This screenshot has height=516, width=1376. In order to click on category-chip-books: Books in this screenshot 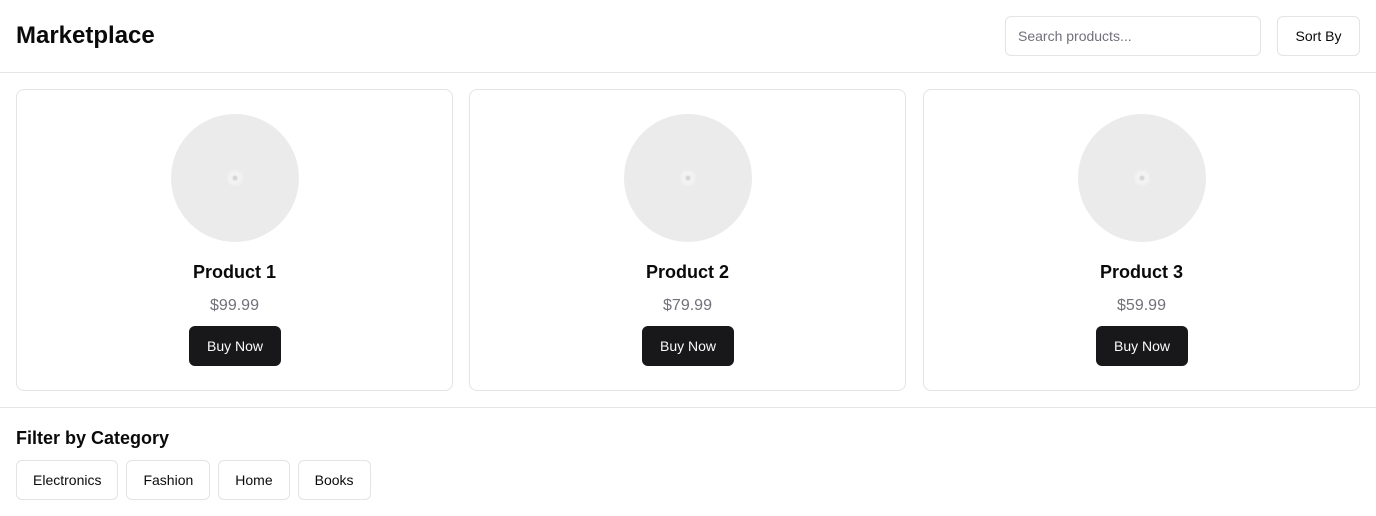, I will do `click(334, 480)`.